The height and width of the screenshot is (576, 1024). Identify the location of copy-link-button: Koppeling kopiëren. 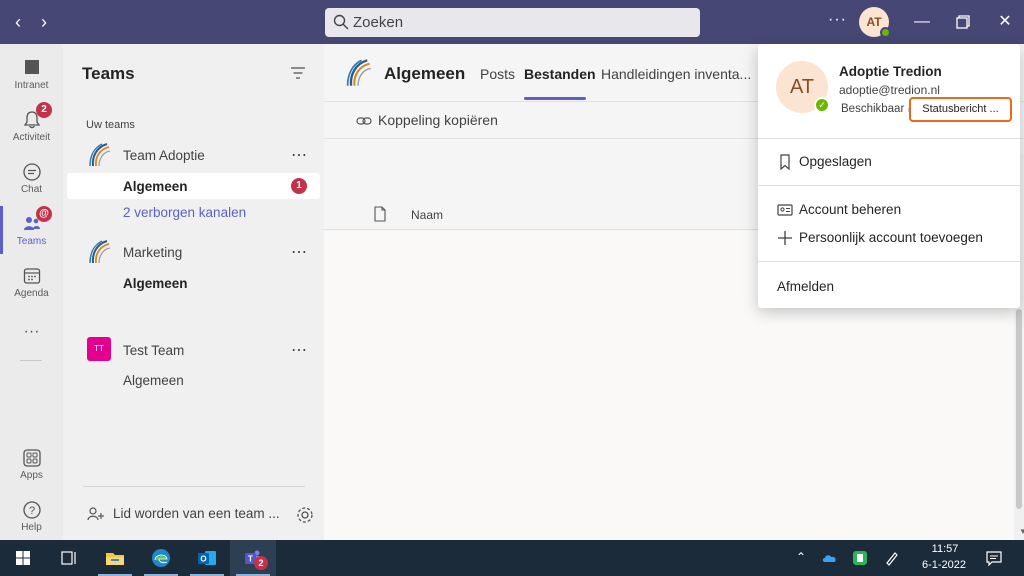
(427, 120).